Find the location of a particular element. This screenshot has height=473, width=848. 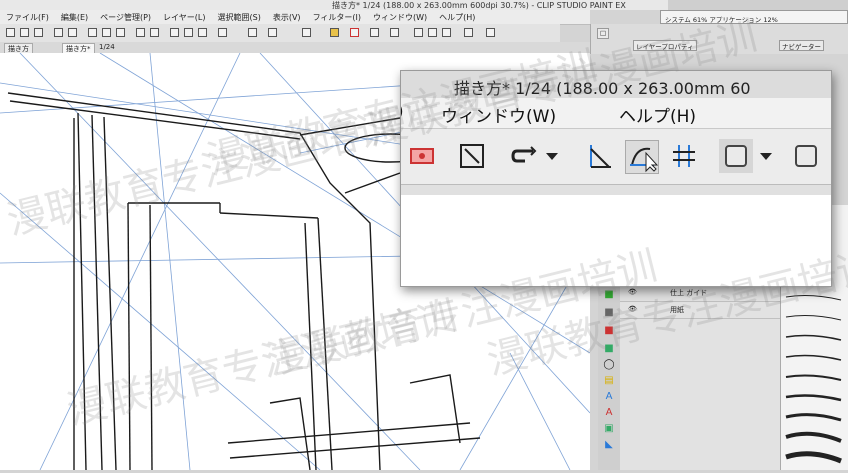

new-file-icon is located at coordinates (10, 32).